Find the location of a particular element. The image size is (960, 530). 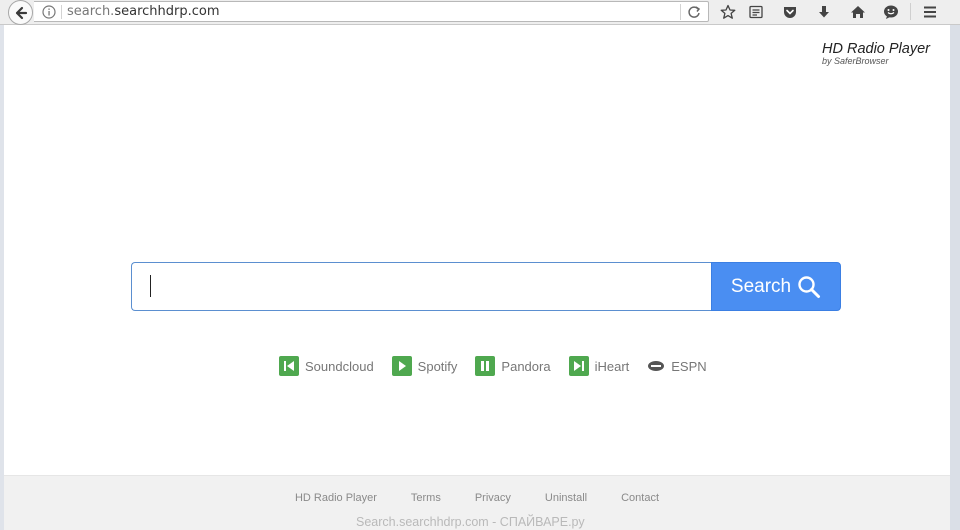

quick-link-label: Spotify is located at coordinates (437, 366).